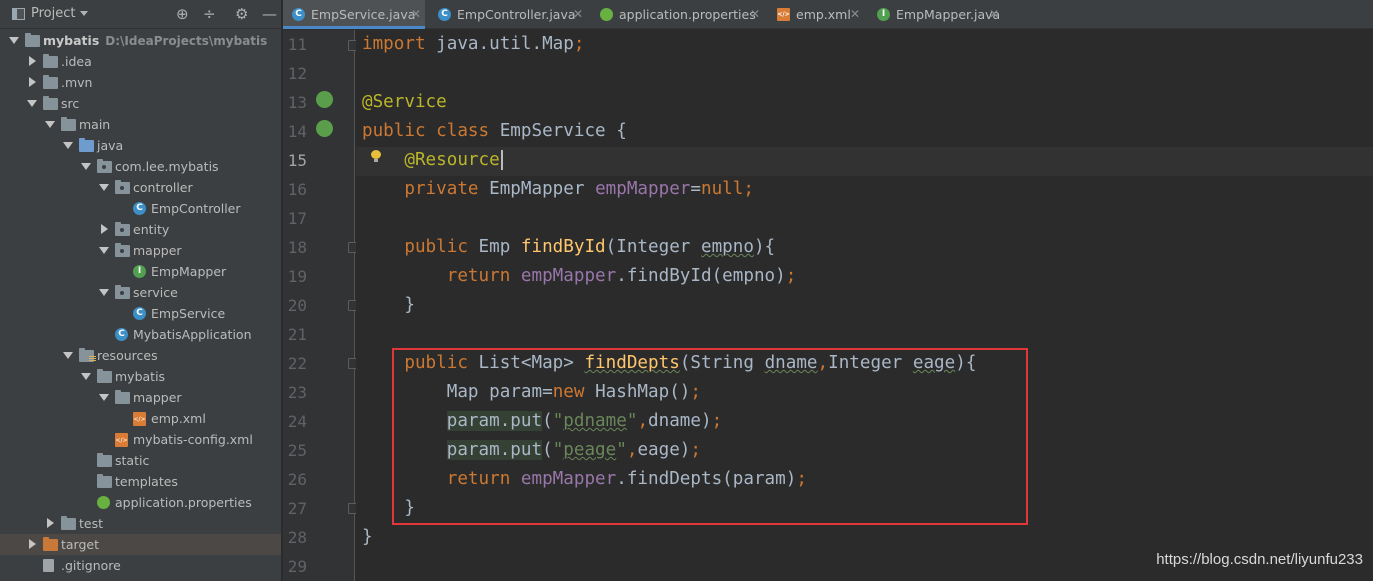 This screenshot has height=581, width=1373. Describe the element at coordinates (632, 450) in the screenshot. I see `code-token: ,` at that location.